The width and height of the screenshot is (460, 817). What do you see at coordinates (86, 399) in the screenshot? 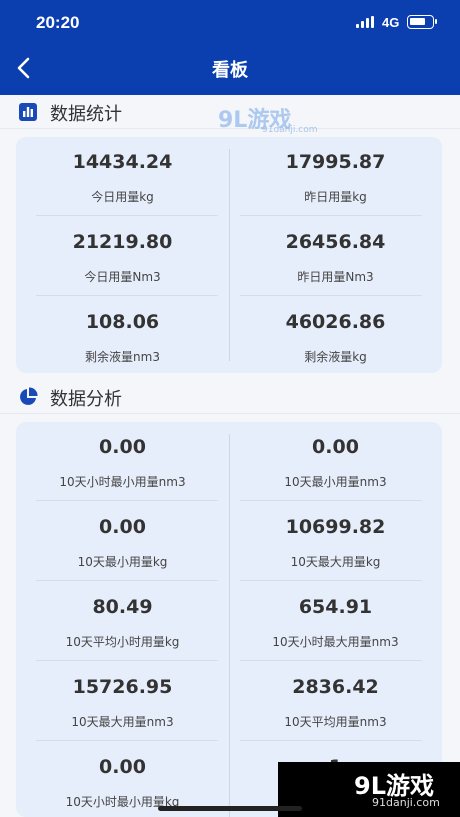
I see `analysis-section-title: 数据分析` at bounding box center [86, 399].